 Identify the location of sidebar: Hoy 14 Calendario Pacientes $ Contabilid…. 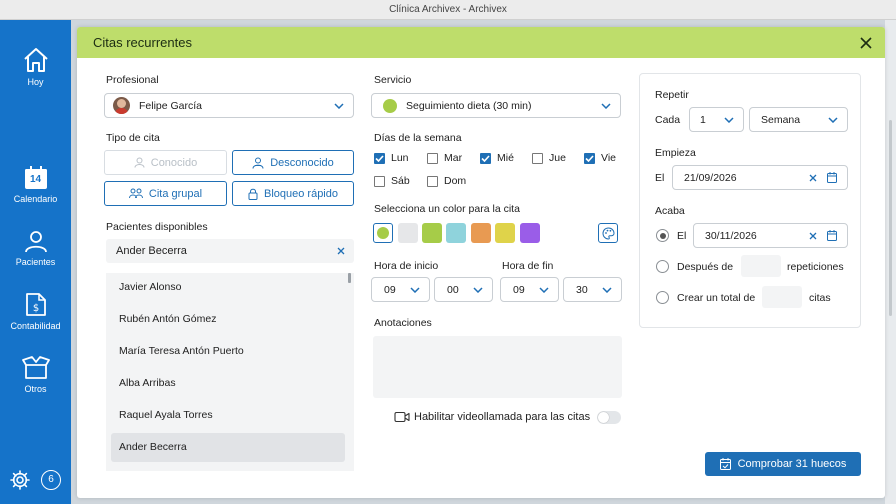
(35, 262).